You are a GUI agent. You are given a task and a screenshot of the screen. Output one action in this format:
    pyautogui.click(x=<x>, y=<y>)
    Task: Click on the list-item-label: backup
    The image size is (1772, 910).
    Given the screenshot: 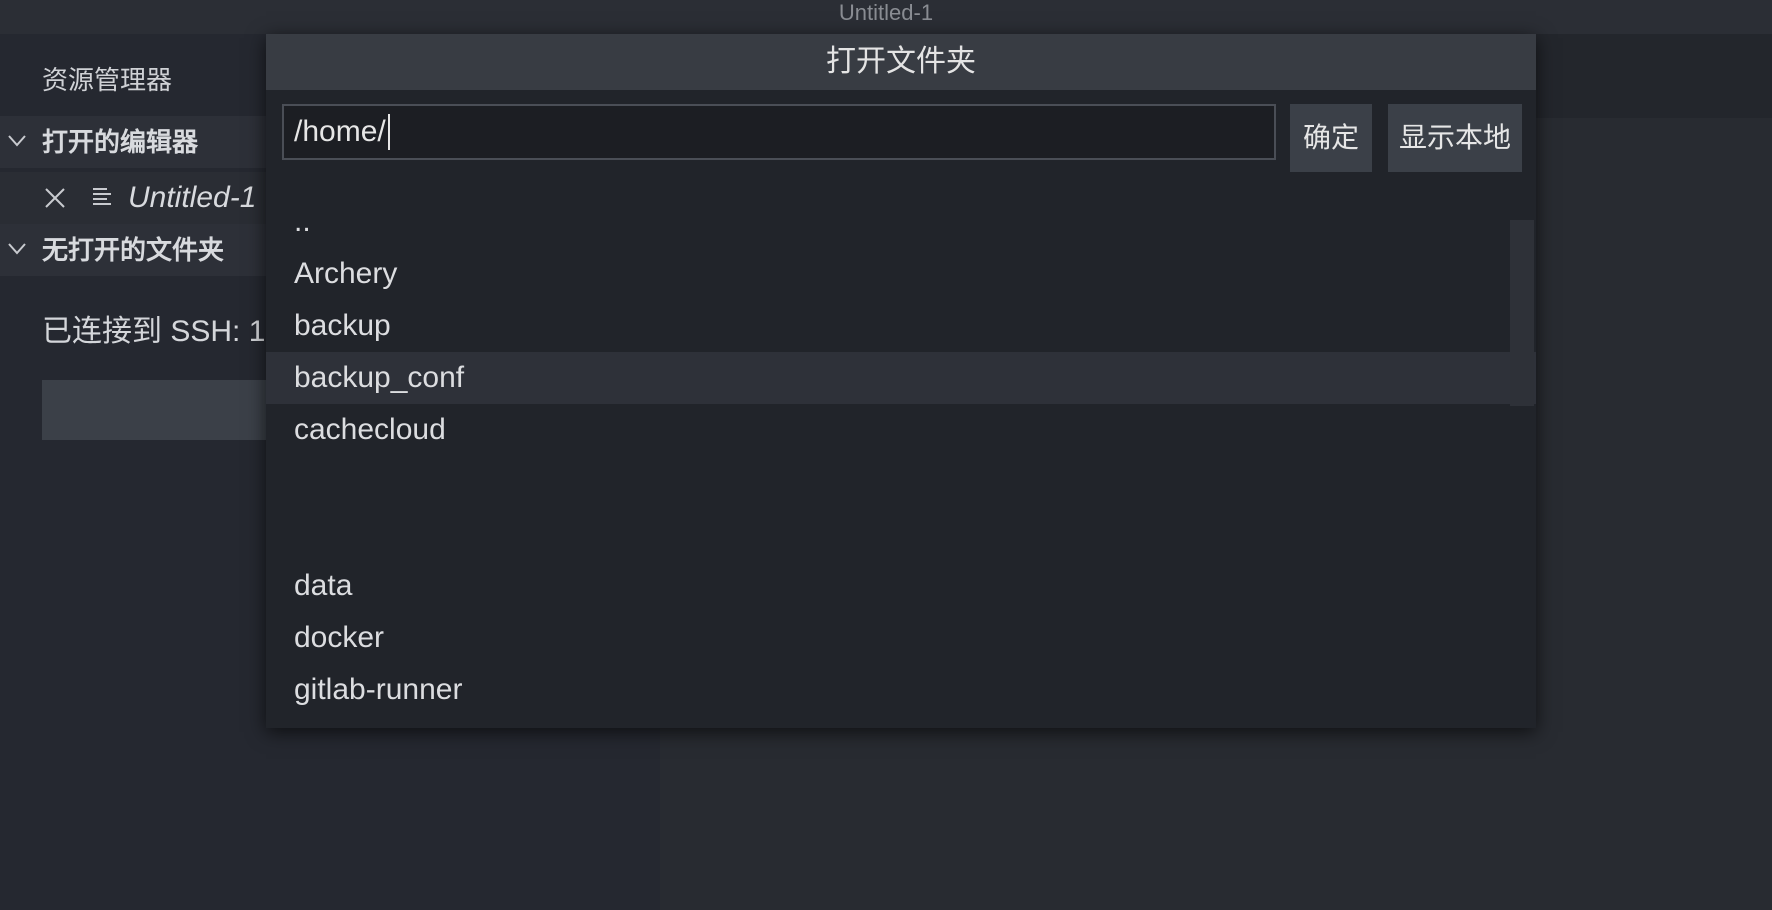 What is the action you would take?
    pyautogui.click(x=342, y=325)
    